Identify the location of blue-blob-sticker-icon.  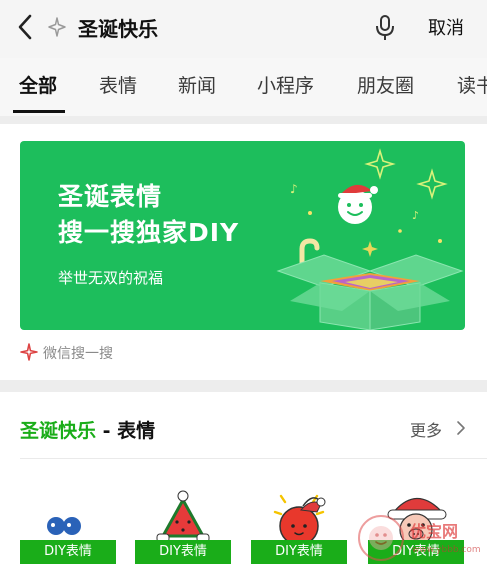
(68, 517).